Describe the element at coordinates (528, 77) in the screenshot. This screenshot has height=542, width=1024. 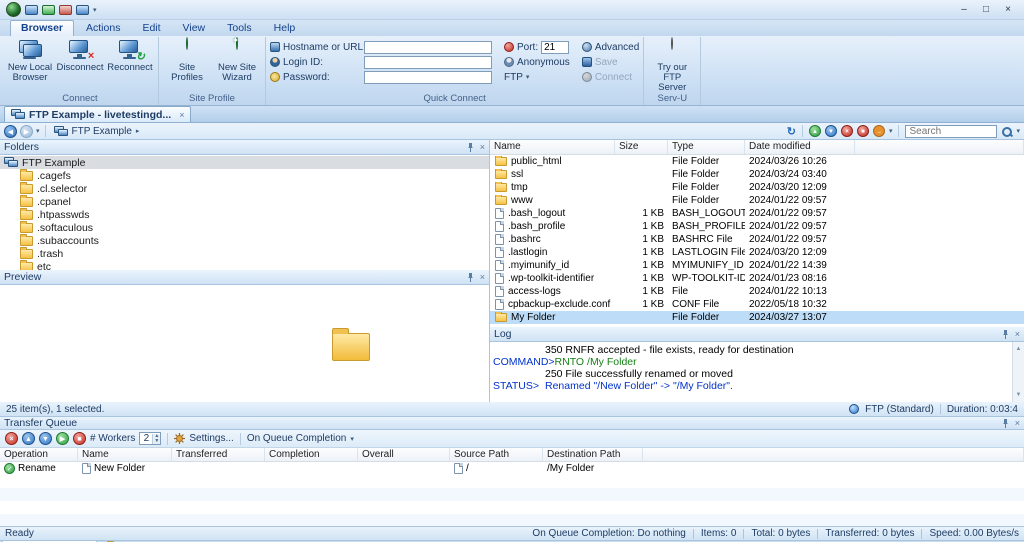
I see `protocol-dropdown-icon: ▾` at that location.